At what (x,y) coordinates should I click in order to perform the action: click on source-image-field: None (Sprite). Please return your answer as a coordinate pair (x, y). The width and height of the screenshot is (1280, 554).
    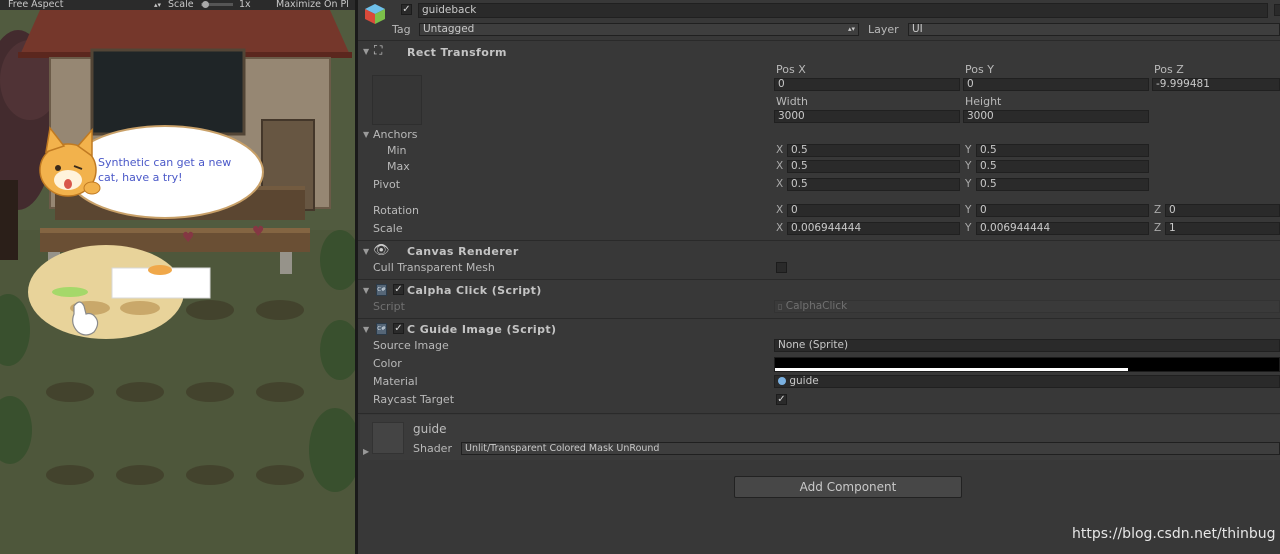
    Looking at the image, I should click on (1027, 345).